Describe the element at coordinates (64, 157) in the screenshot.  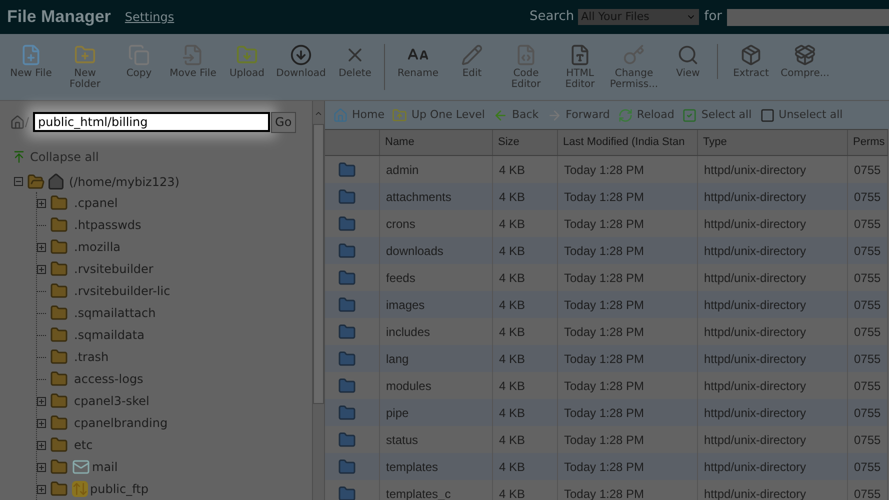
I see `collapse-all-link: Collapse all` at that location.